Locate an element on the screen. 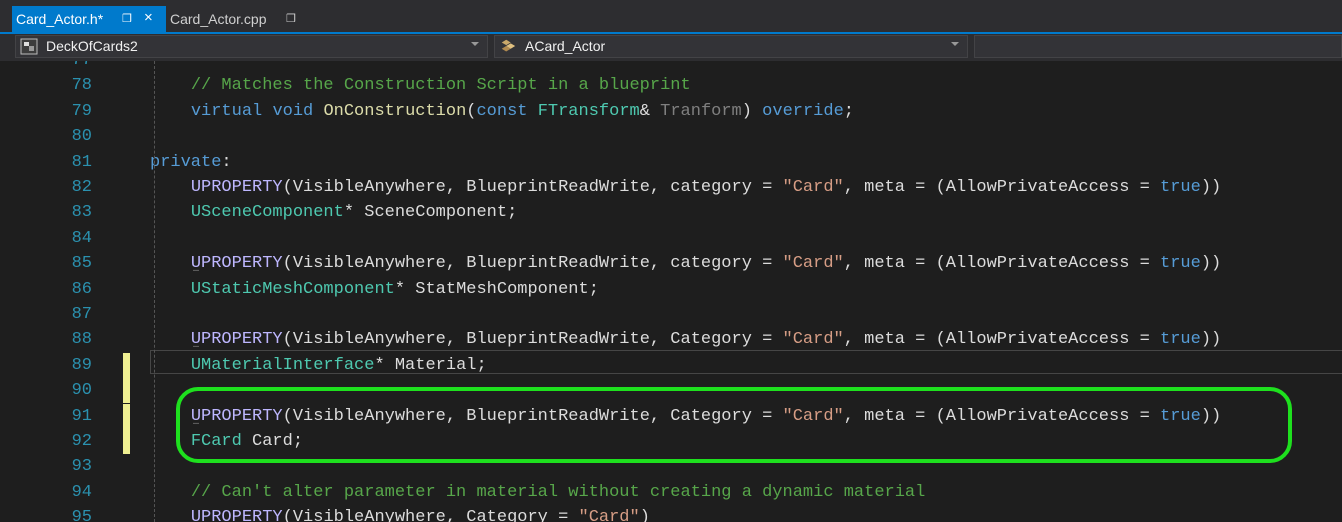 The width and height of the screenshot is (1342, 522). code-token: const is located at coordinates (502, 111).